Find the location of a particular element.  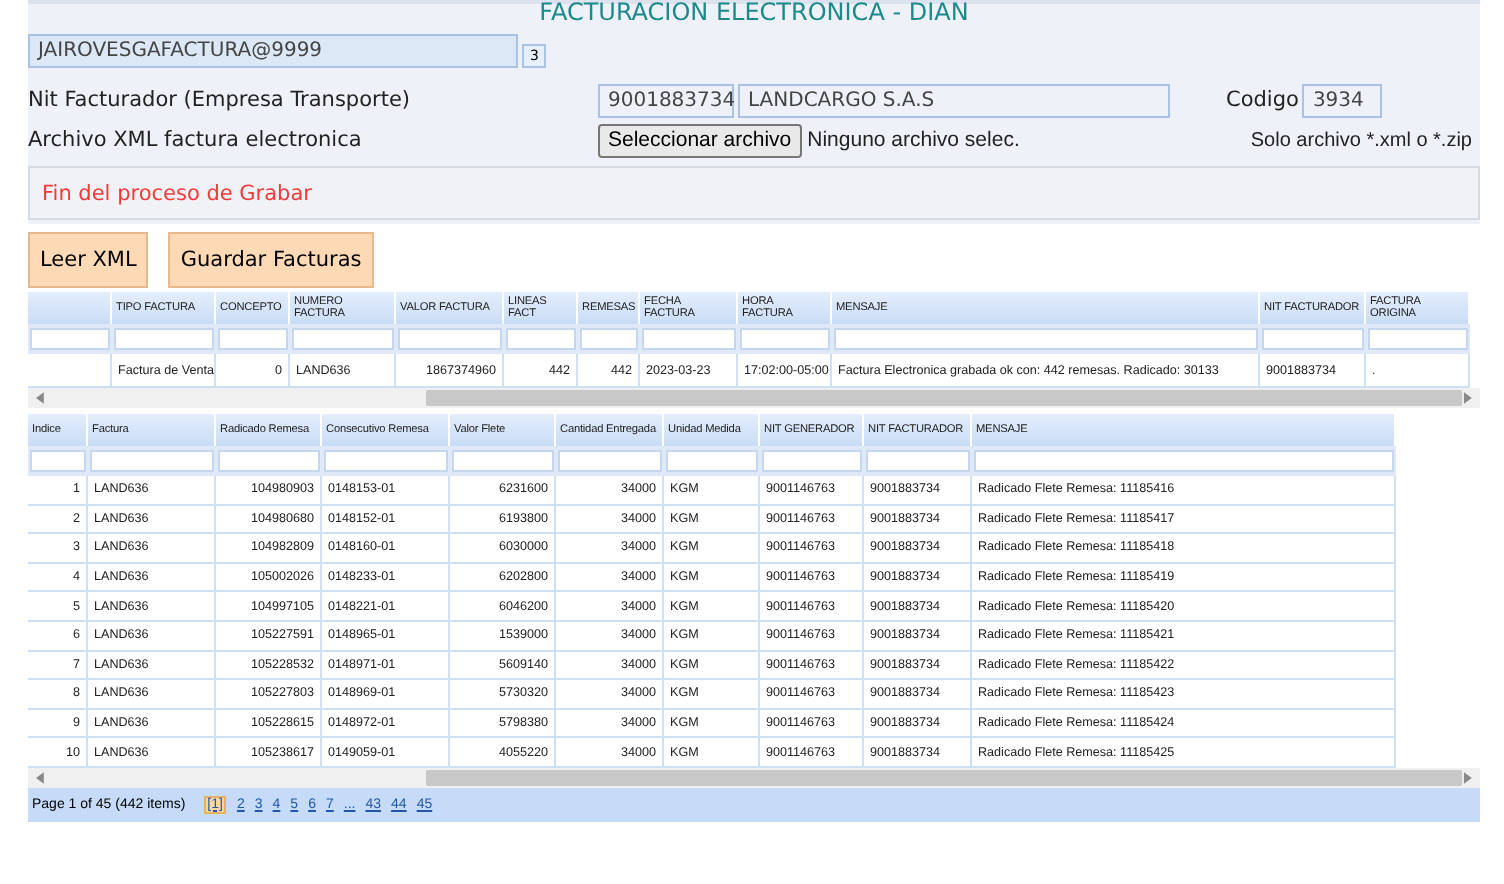

status-message: Fin del proceso de Grabar is located at coordinates (177, 193).